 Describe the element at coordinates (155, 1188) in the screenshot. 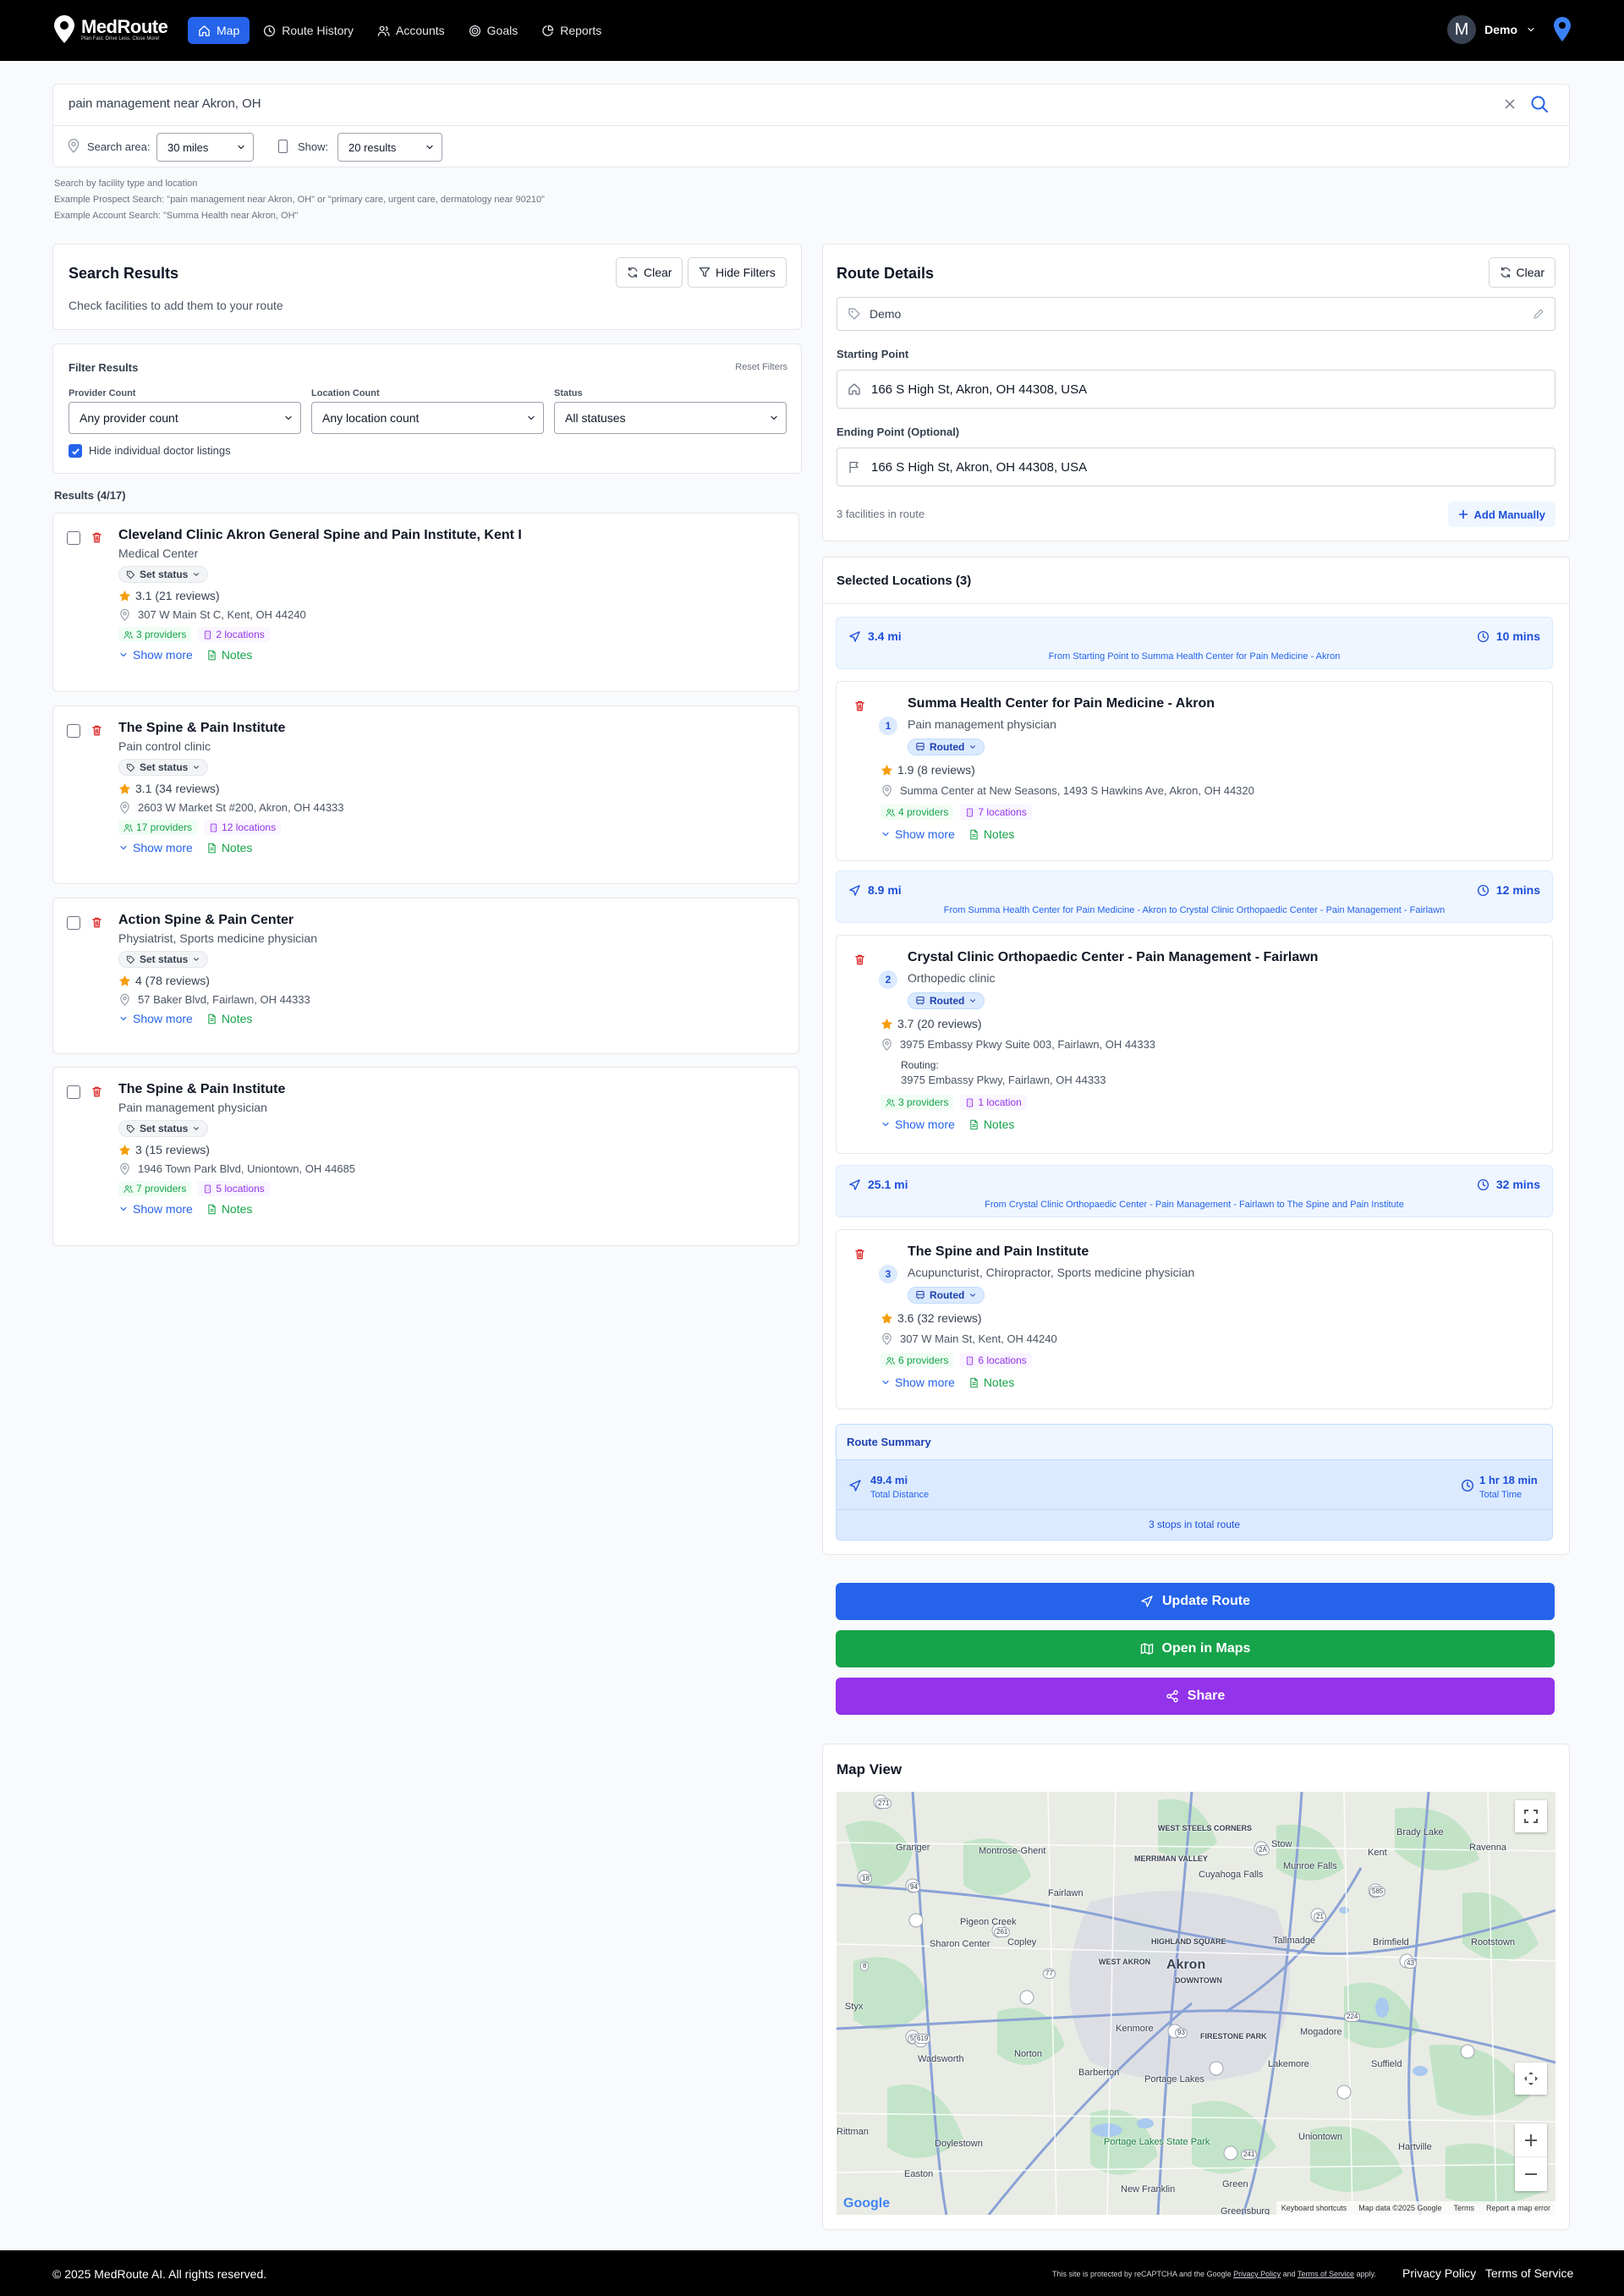

I see `providers-badge: 7 providers` at that location.